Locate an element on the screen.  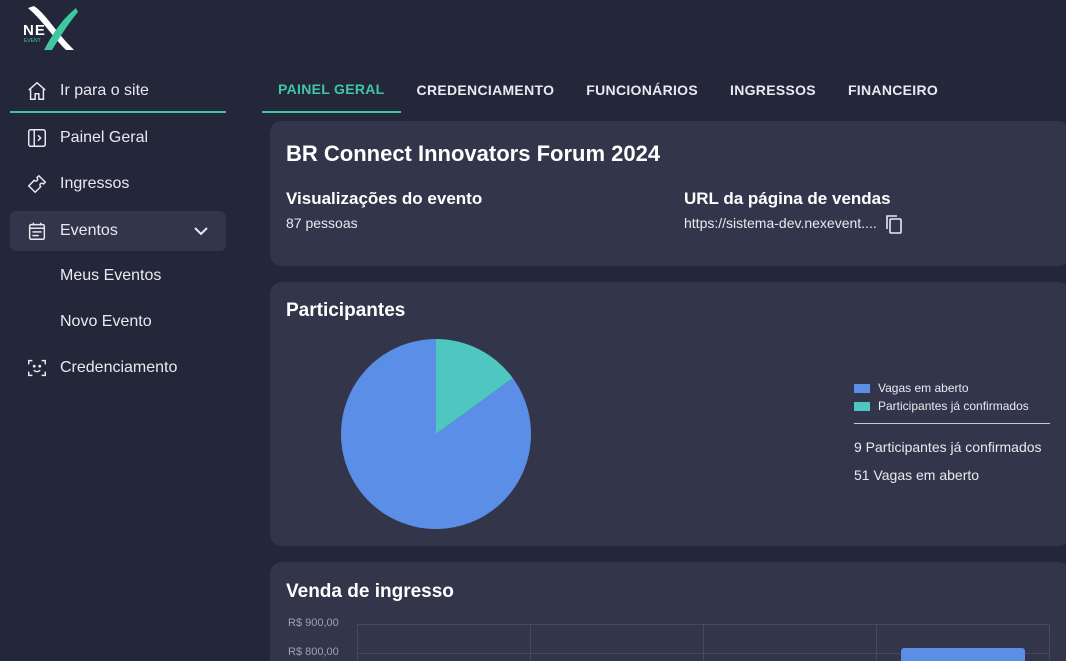
event-title: BR Connect Innovators Forum 2024 is located at coordinates (473, 153).